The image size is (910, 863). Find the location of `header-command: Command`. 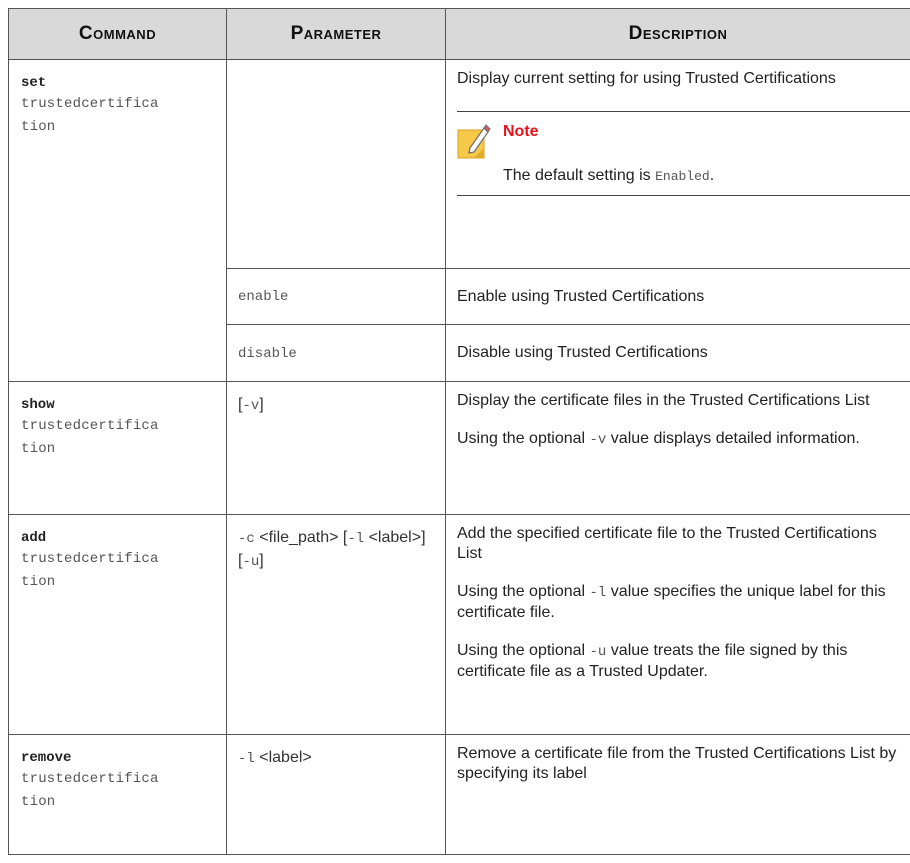

header-command: Command is located at coordinates (117, 34).